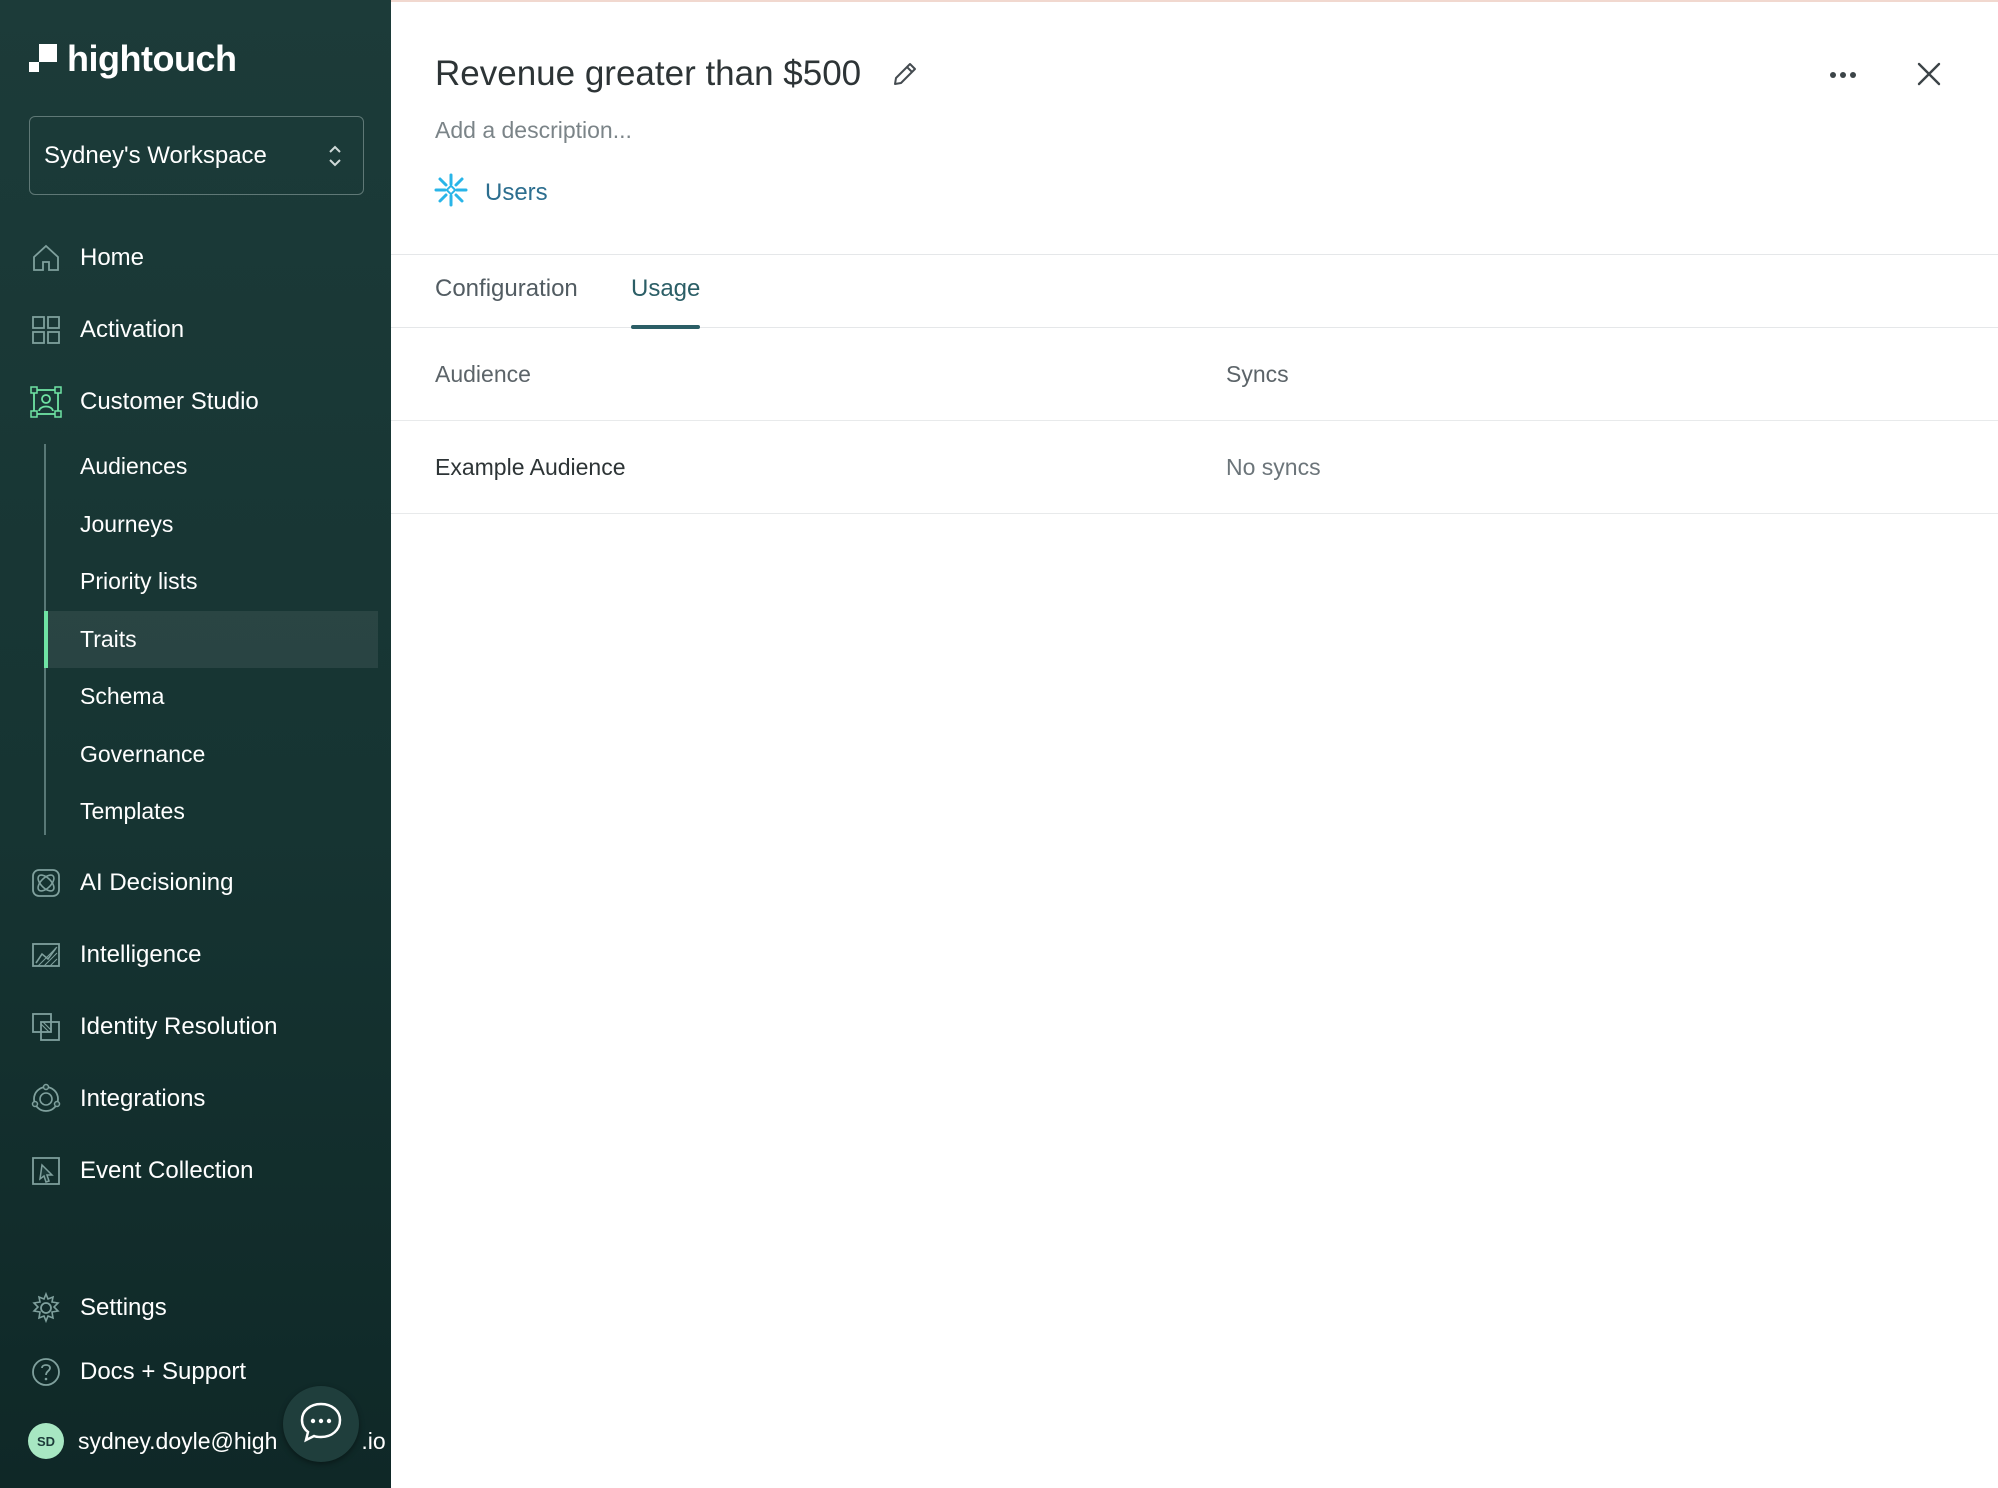 Image resolution: width=1998 pixels, height=1488 pixels. What do you see at coordinates (1194, 467) in the screenshot?
I see `table-row: Example Audience No syncs` at bounding box center [1194, 467].